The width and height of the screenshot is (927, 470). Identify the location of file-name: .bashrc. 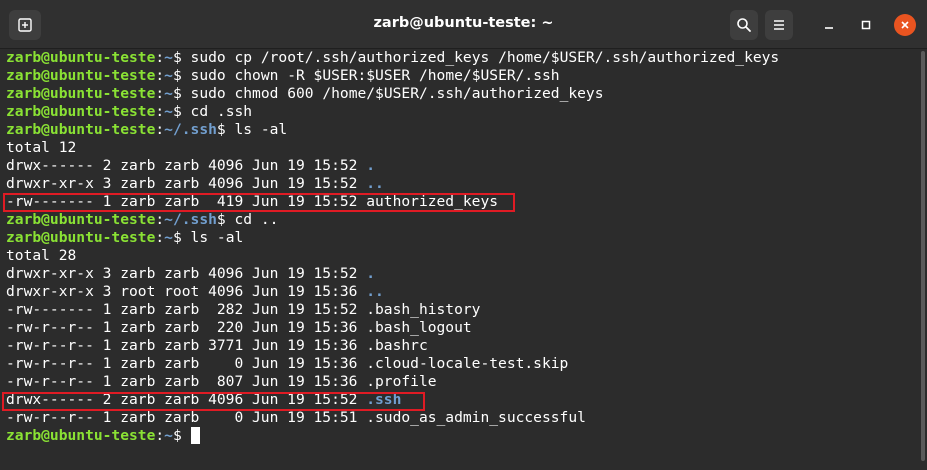
(397, 345).